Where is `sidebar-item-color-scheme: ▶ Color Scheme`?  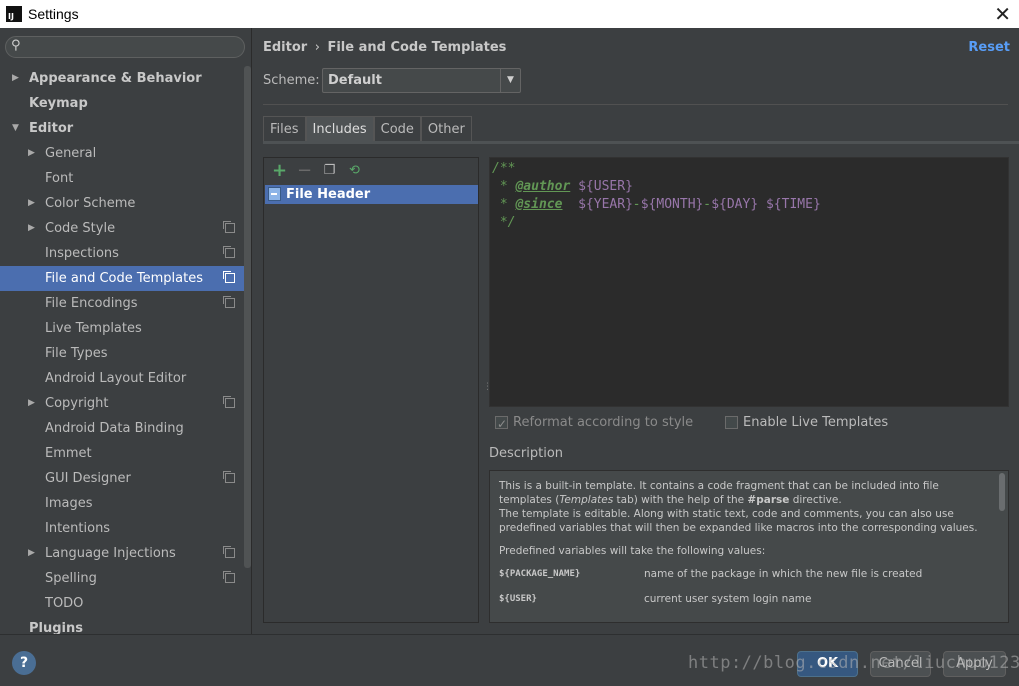 sidebar-item-color-scheme: ▶ Color Scheme is located at coordinates (122, 203).